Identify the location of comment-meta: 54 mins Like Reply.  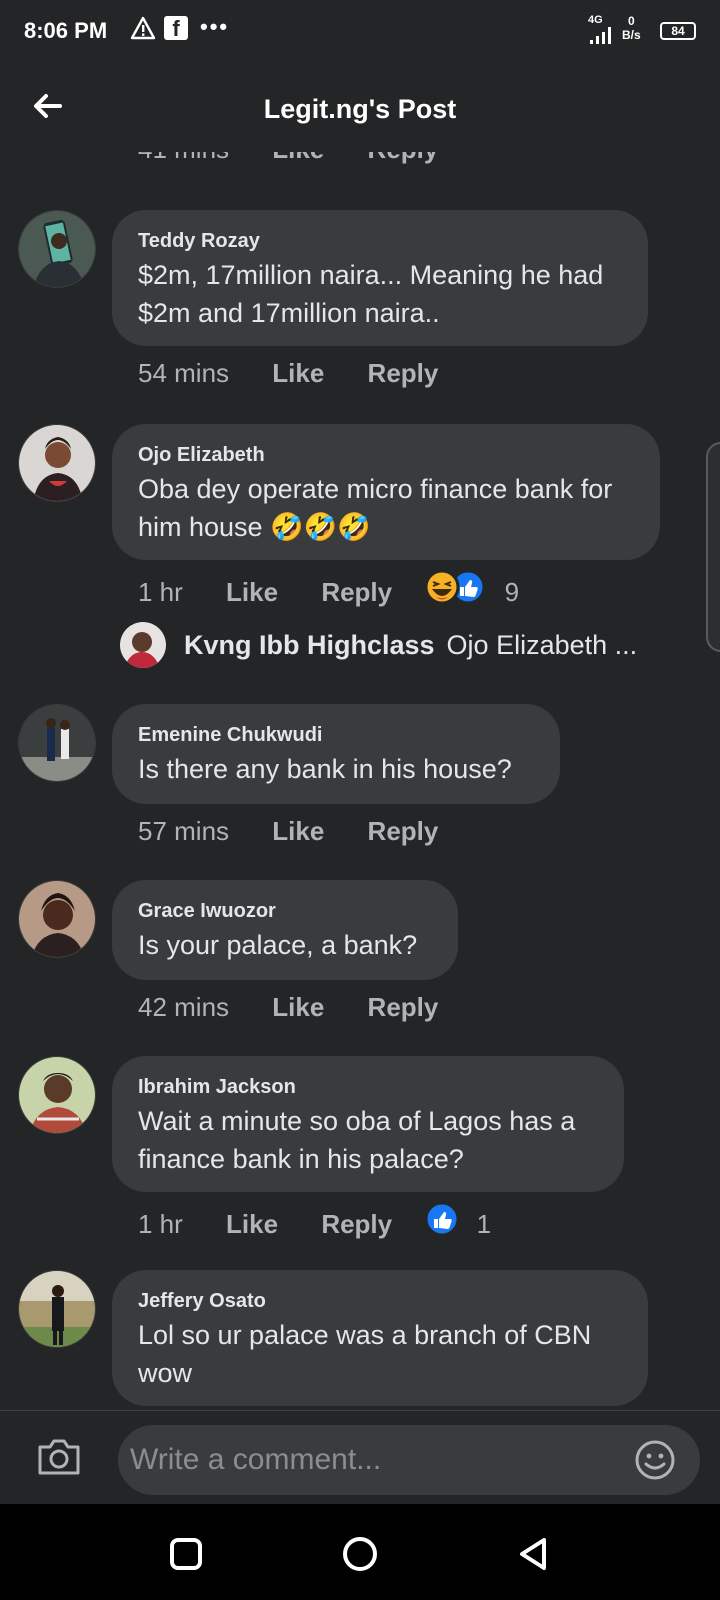
(288, 373).